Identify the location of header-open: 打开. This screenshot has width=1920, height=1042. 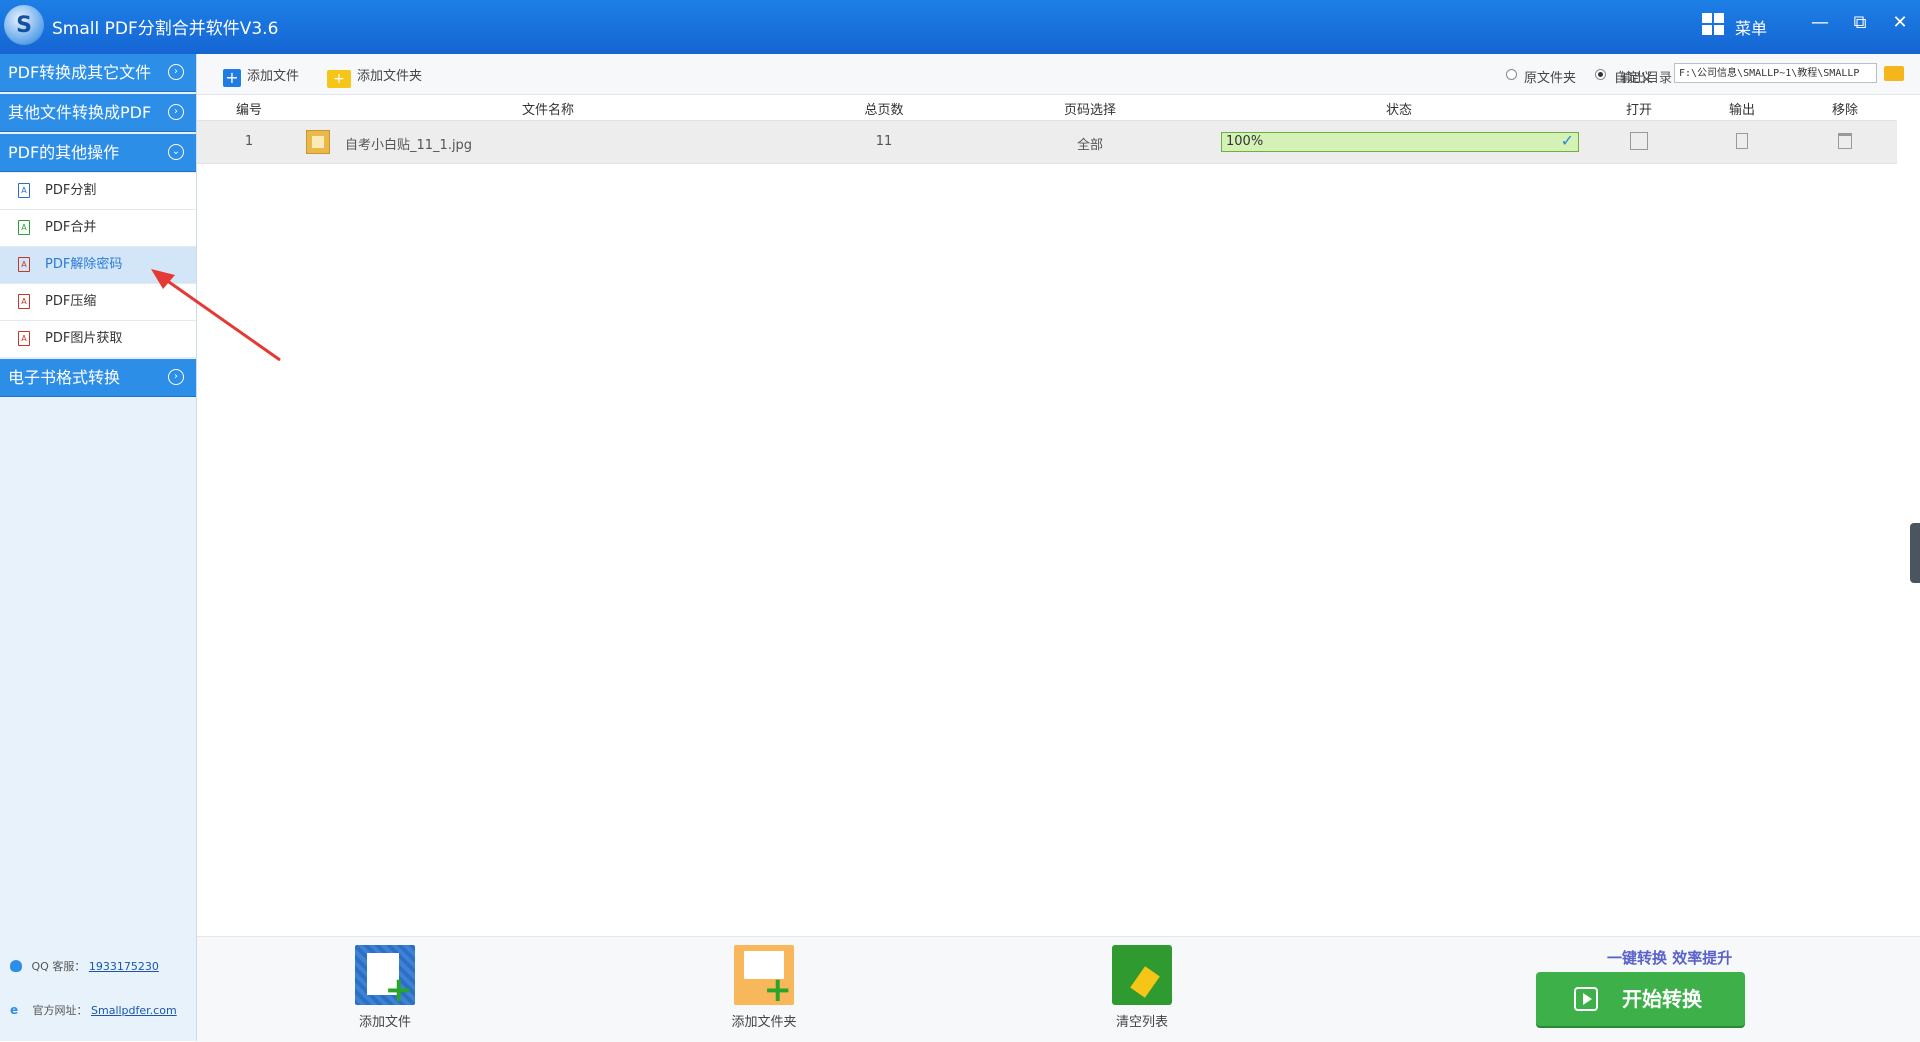
(1639, 110).